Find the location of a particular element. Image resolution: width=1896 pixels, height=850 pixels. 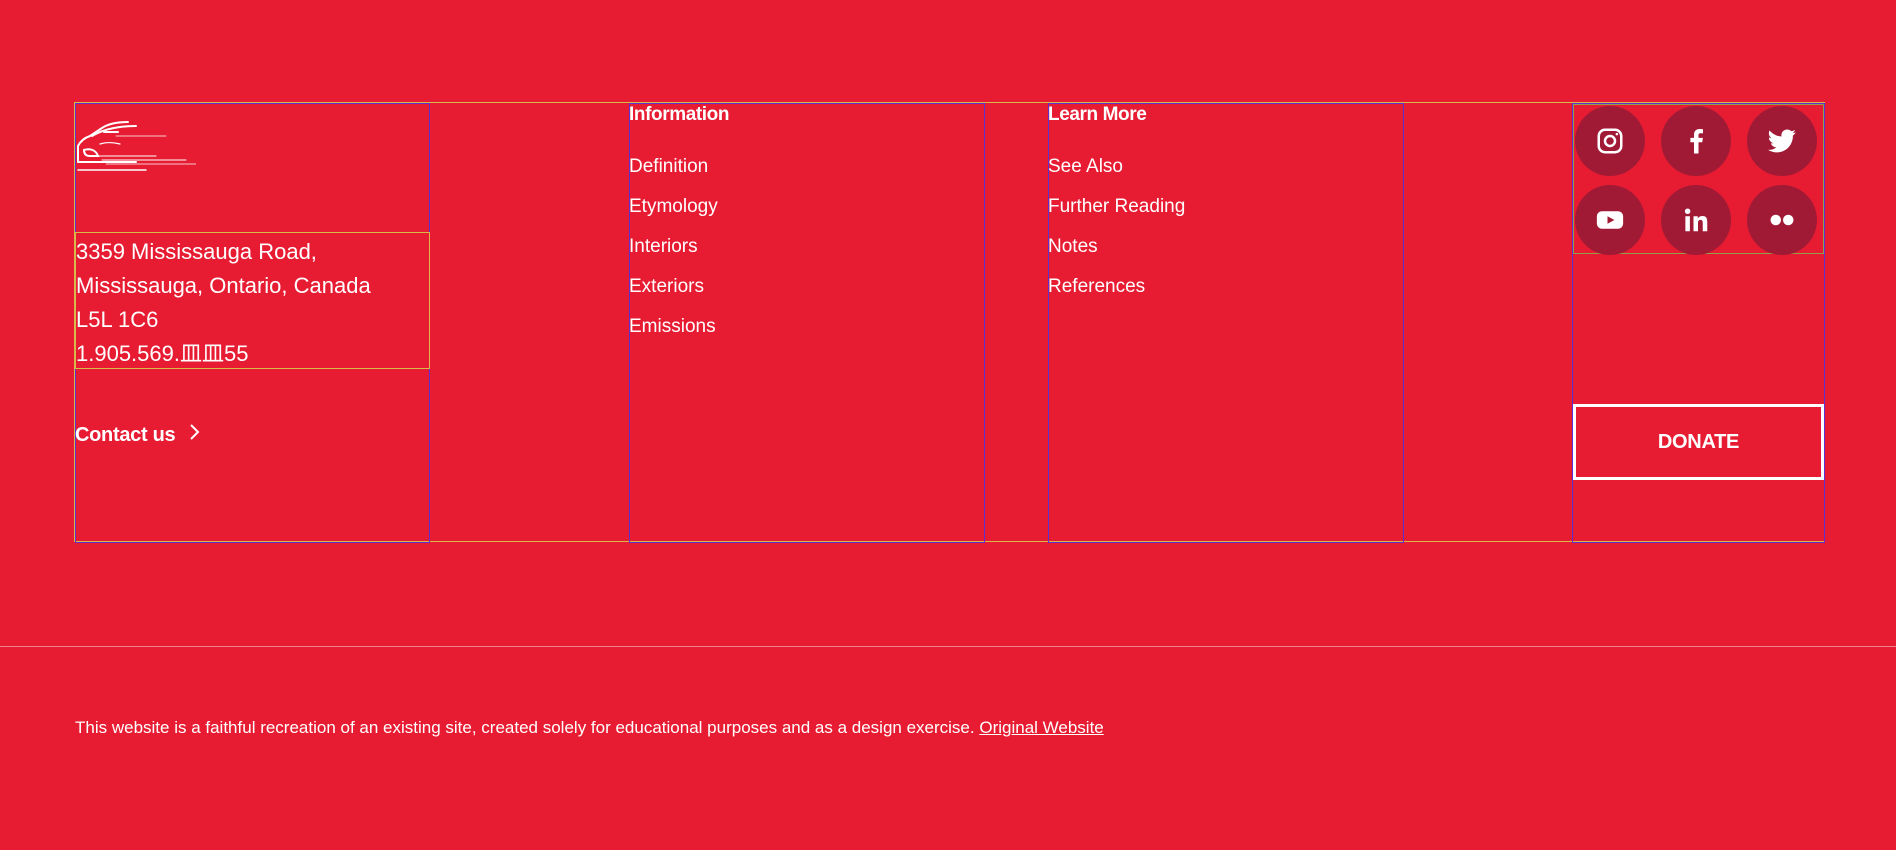

footer-link-interiors: Interiors is located at coordinates (673, 247).